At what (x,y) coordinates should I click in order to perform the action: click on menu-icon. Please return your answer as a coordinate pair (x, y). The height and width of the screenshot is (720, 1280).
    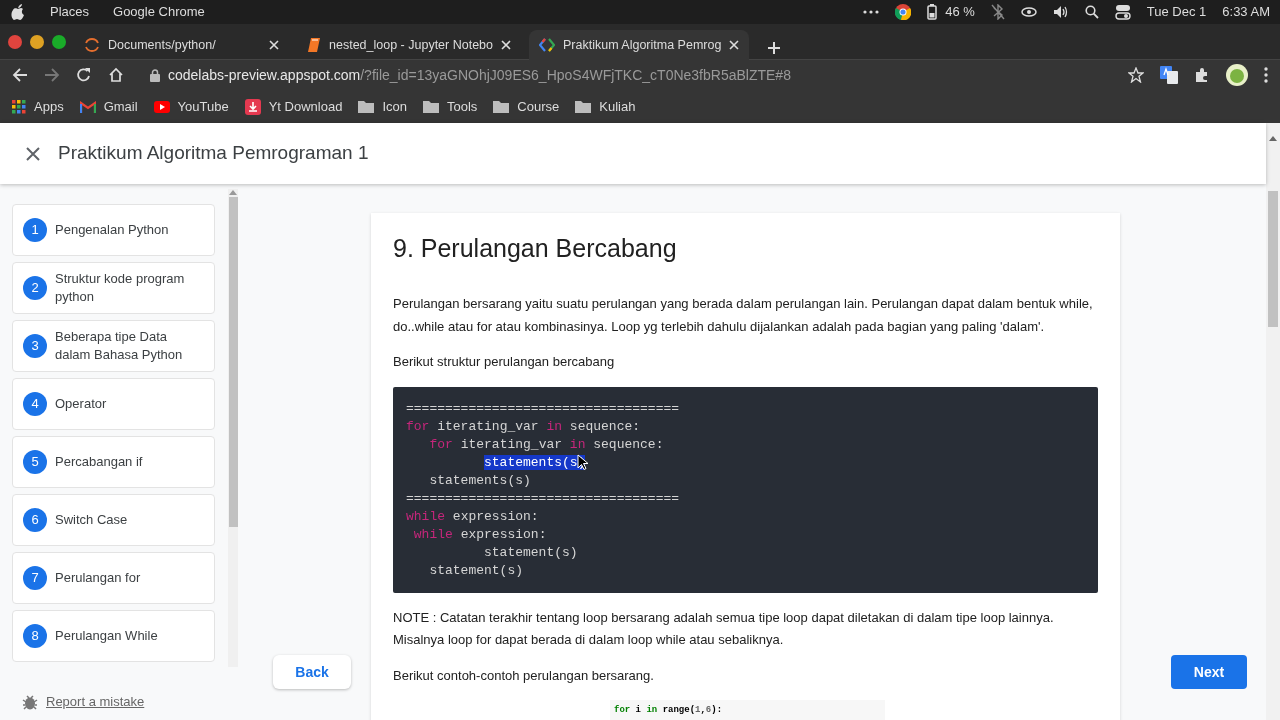
    Looking at the image, I should click on (1266, 75).